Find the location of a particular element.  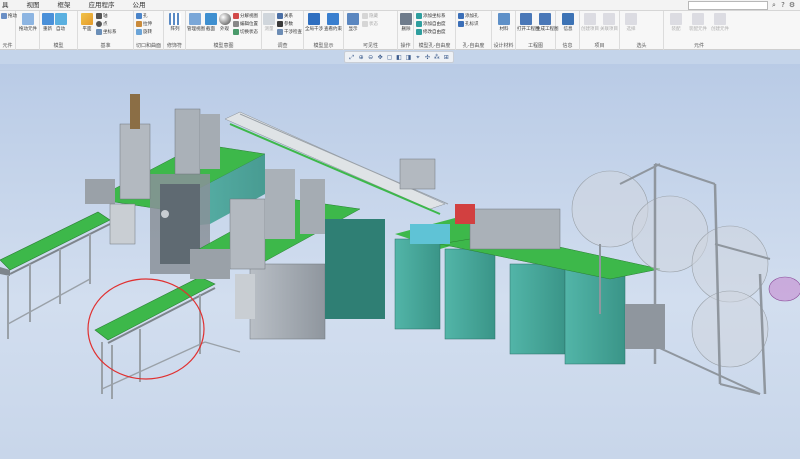

annotations-icon: ⁂ is located at coordinates (436, 57).